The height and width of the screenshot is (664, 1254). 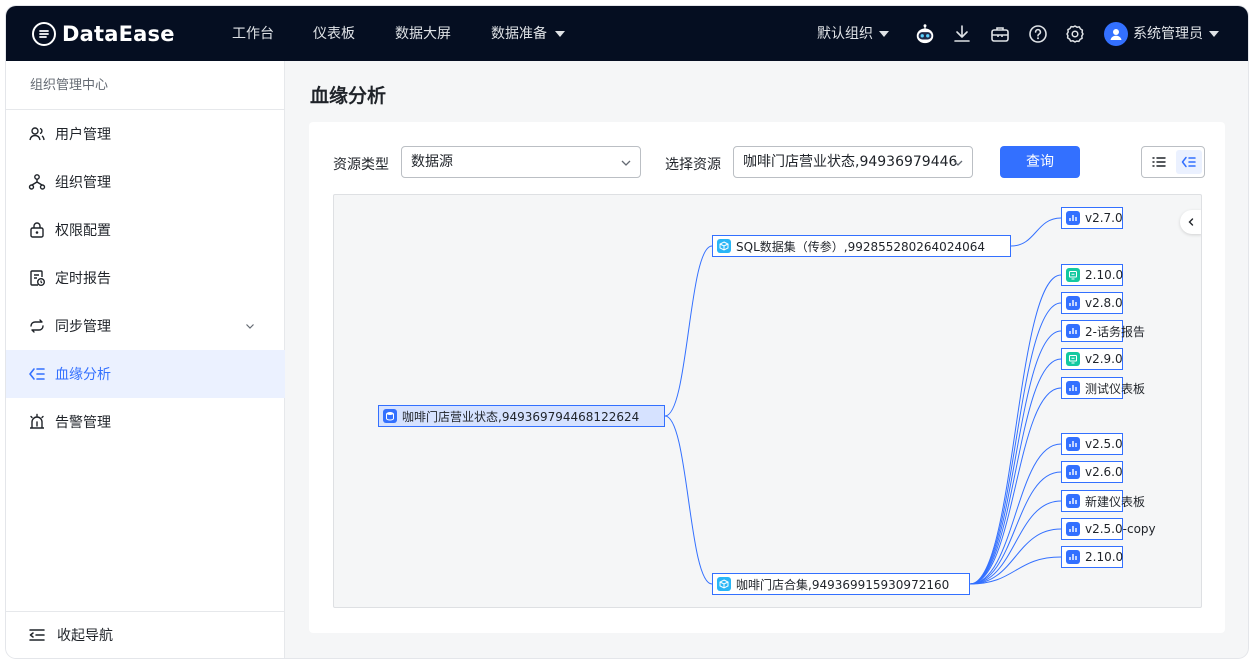 I want to click on collapse-nav-button: 收起导航, so click(x=145, y=634).